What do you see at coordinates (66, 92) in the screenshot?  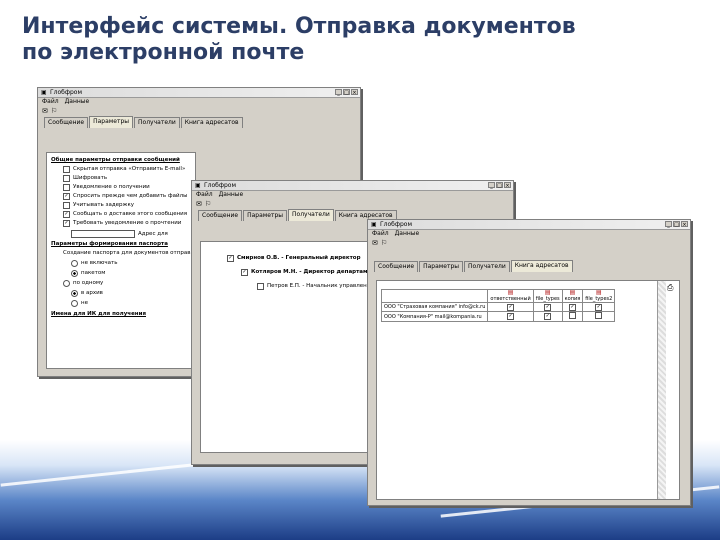 I see `window-title: Глобфром` at bounding box center [66, 92].